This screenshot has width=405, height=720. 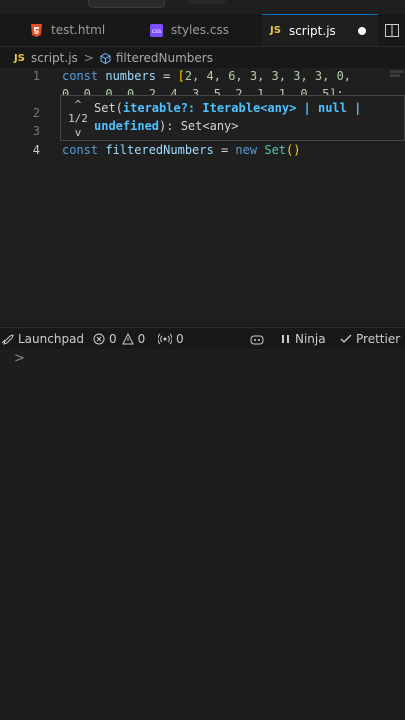 What do you see at coordinates (199, 126) in the screenshot?
I see `signature-return: ): Set<any>` at bounding box center [199, 126].